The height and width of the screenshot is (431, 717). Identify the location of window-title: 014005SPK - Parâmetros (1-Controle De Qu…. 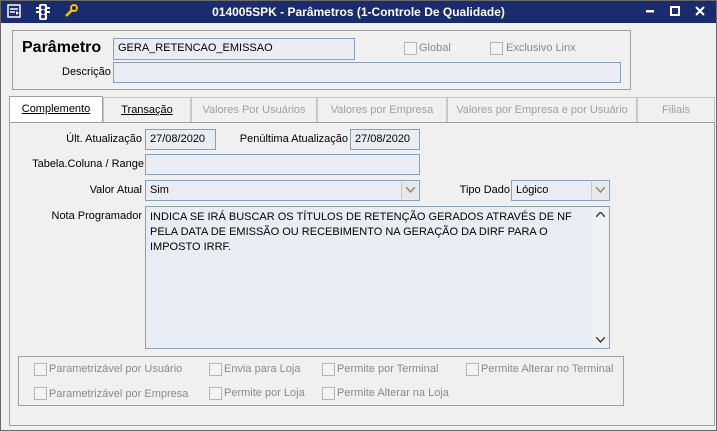
(358, 12).